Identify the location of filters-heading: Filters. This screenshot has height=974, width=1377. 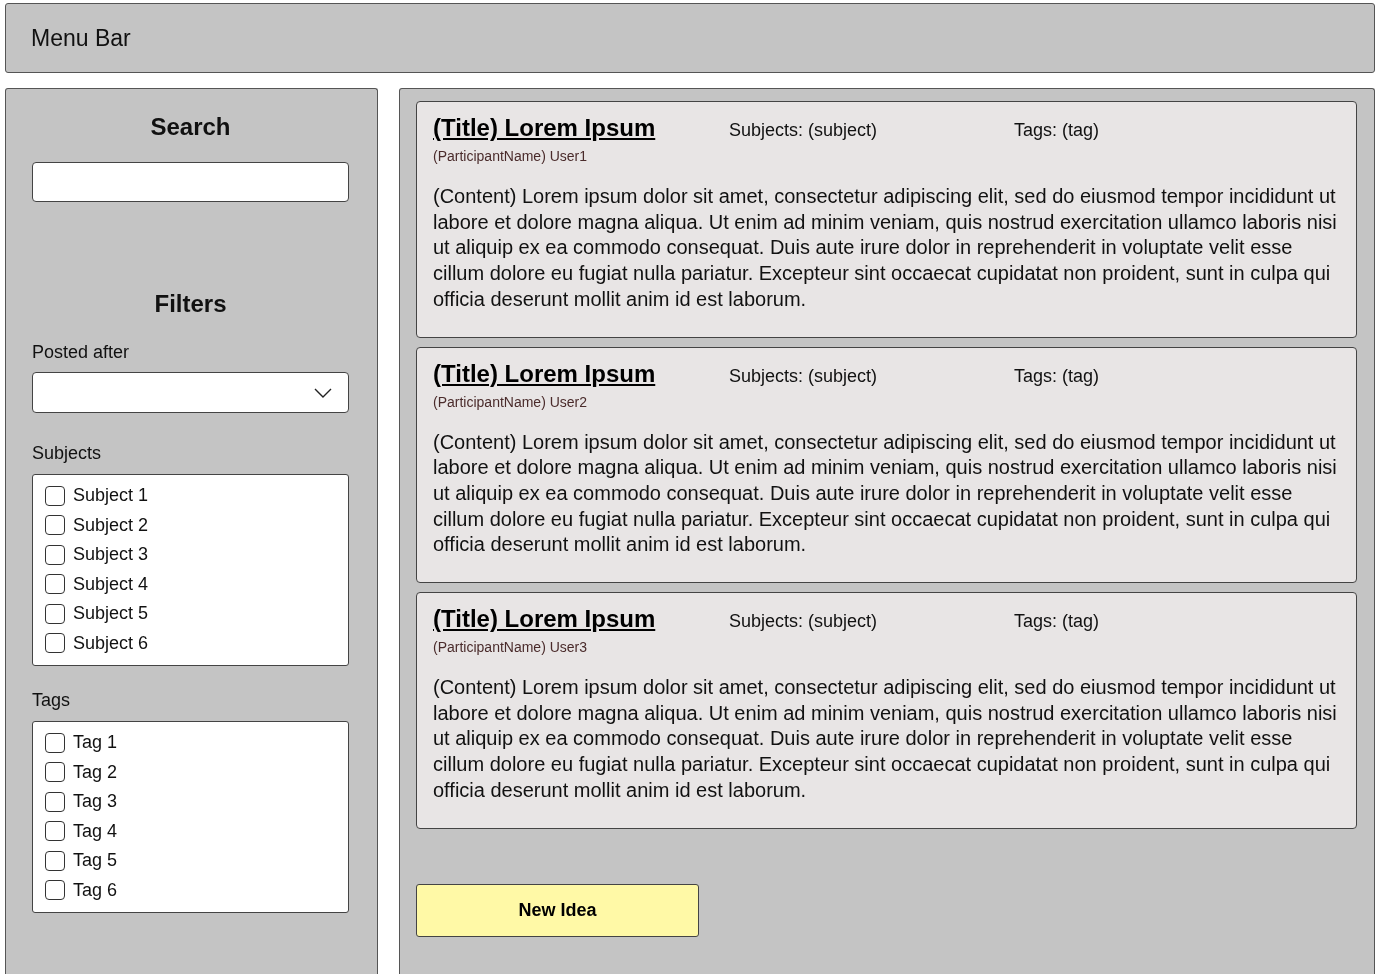
(190, 304).